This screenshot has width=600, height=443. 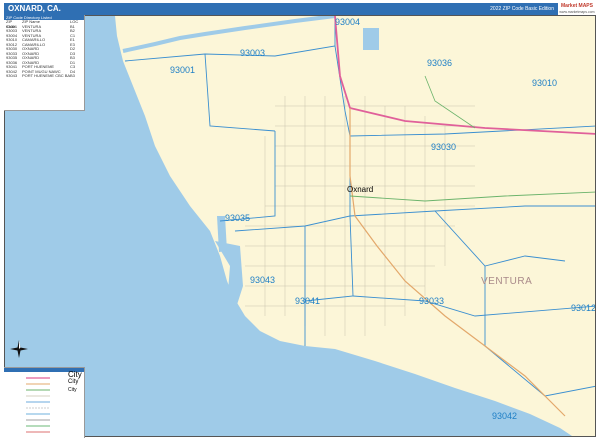 What do you see at coordinates (444, 147) in the screenshot?
I see `zip-label: 93030` at bounding box center [444, 147].